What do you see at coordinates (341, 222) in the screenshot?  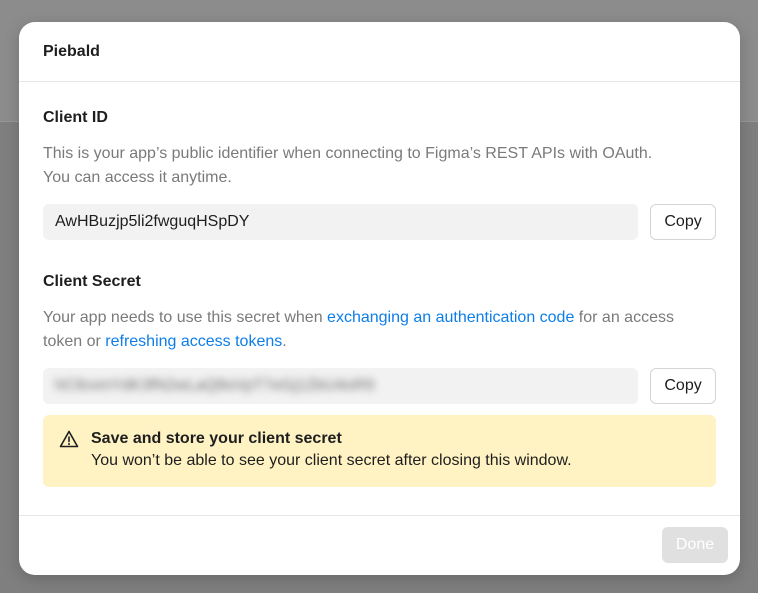 I see `client-id-field: AwHBuzjp5li2fwguqHSpDY` at bounding box center [341, 222].